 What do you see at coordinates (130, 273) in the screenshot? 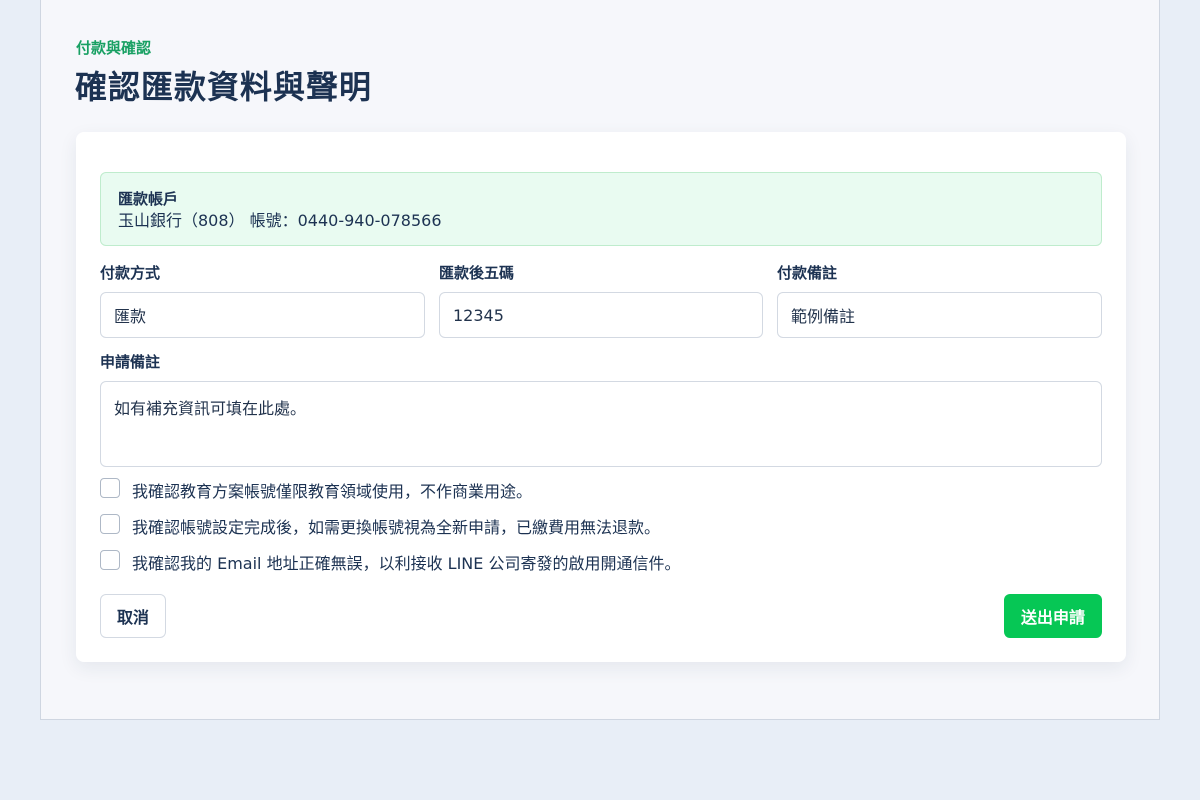
I see `payment-method-label: 付款方式` at bounding box center [130, 273].